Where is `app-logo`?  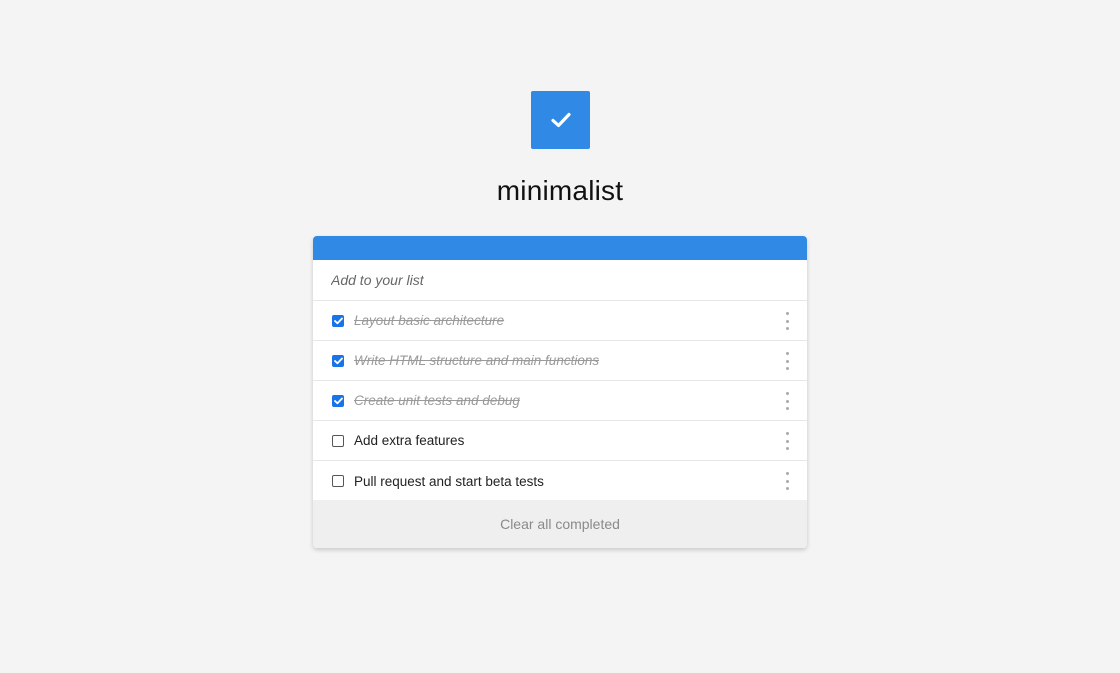
app-logo is located at coordinates (560, 120).